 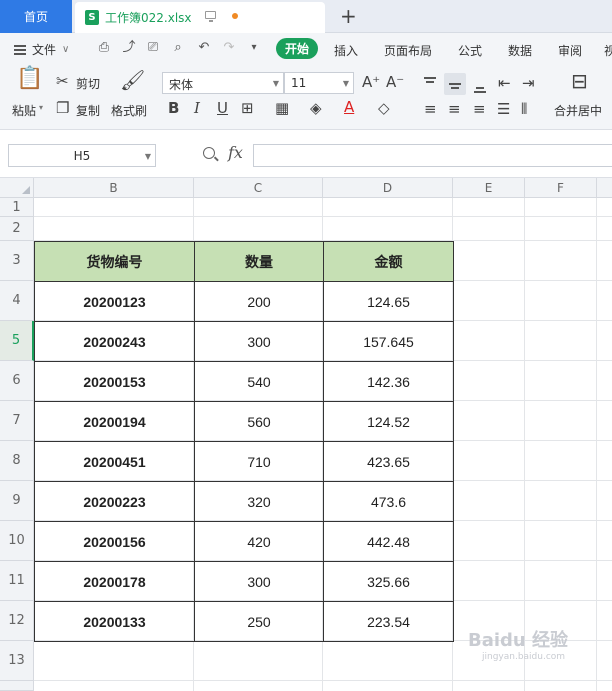 I want to click on save-icon: ⎙, so click(x=104, y=48).